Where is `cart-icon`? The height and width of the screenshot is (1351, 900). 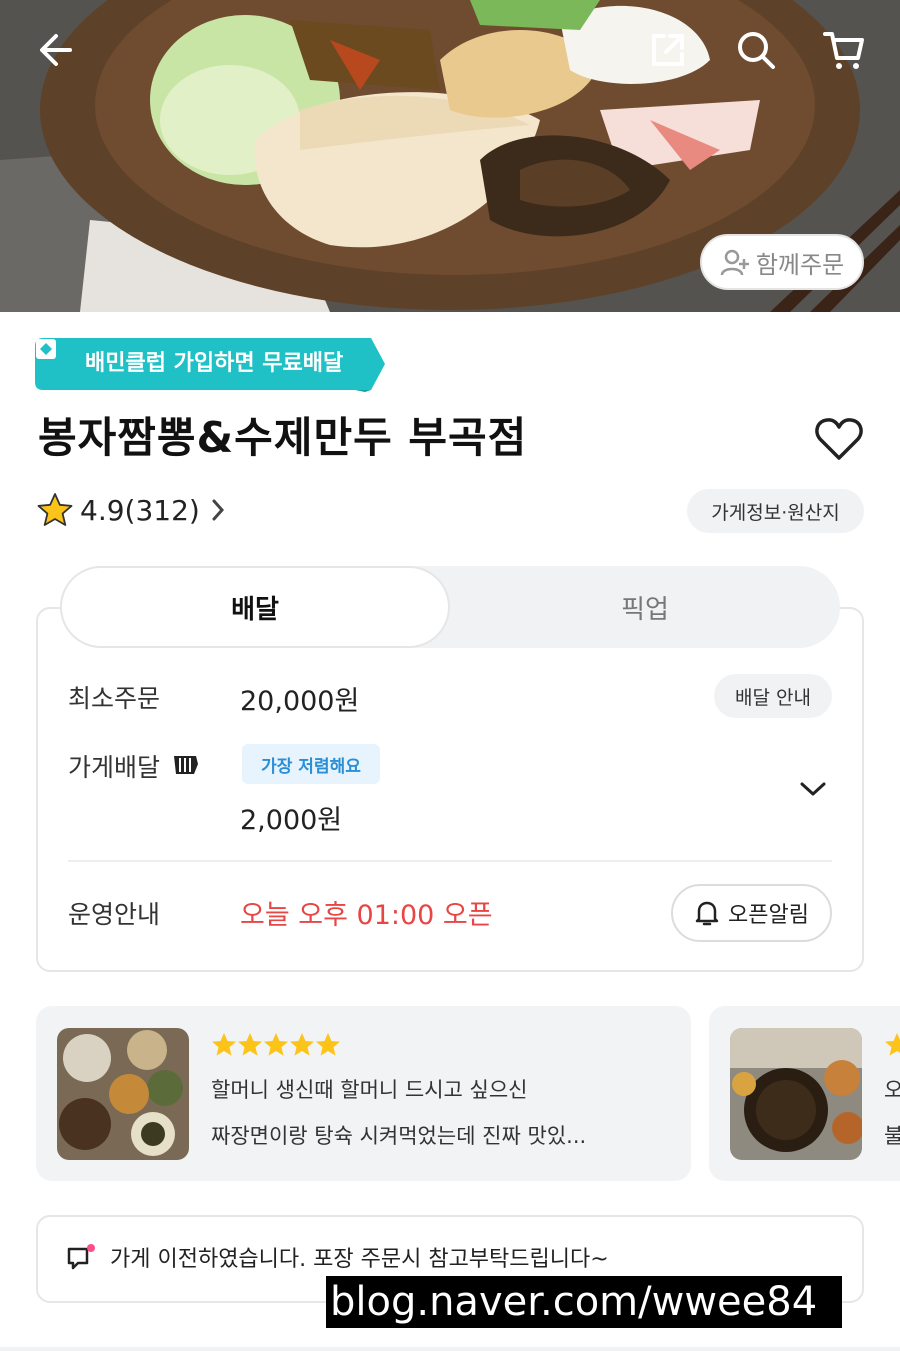 cart-icon is located at coordinates (843, 50).